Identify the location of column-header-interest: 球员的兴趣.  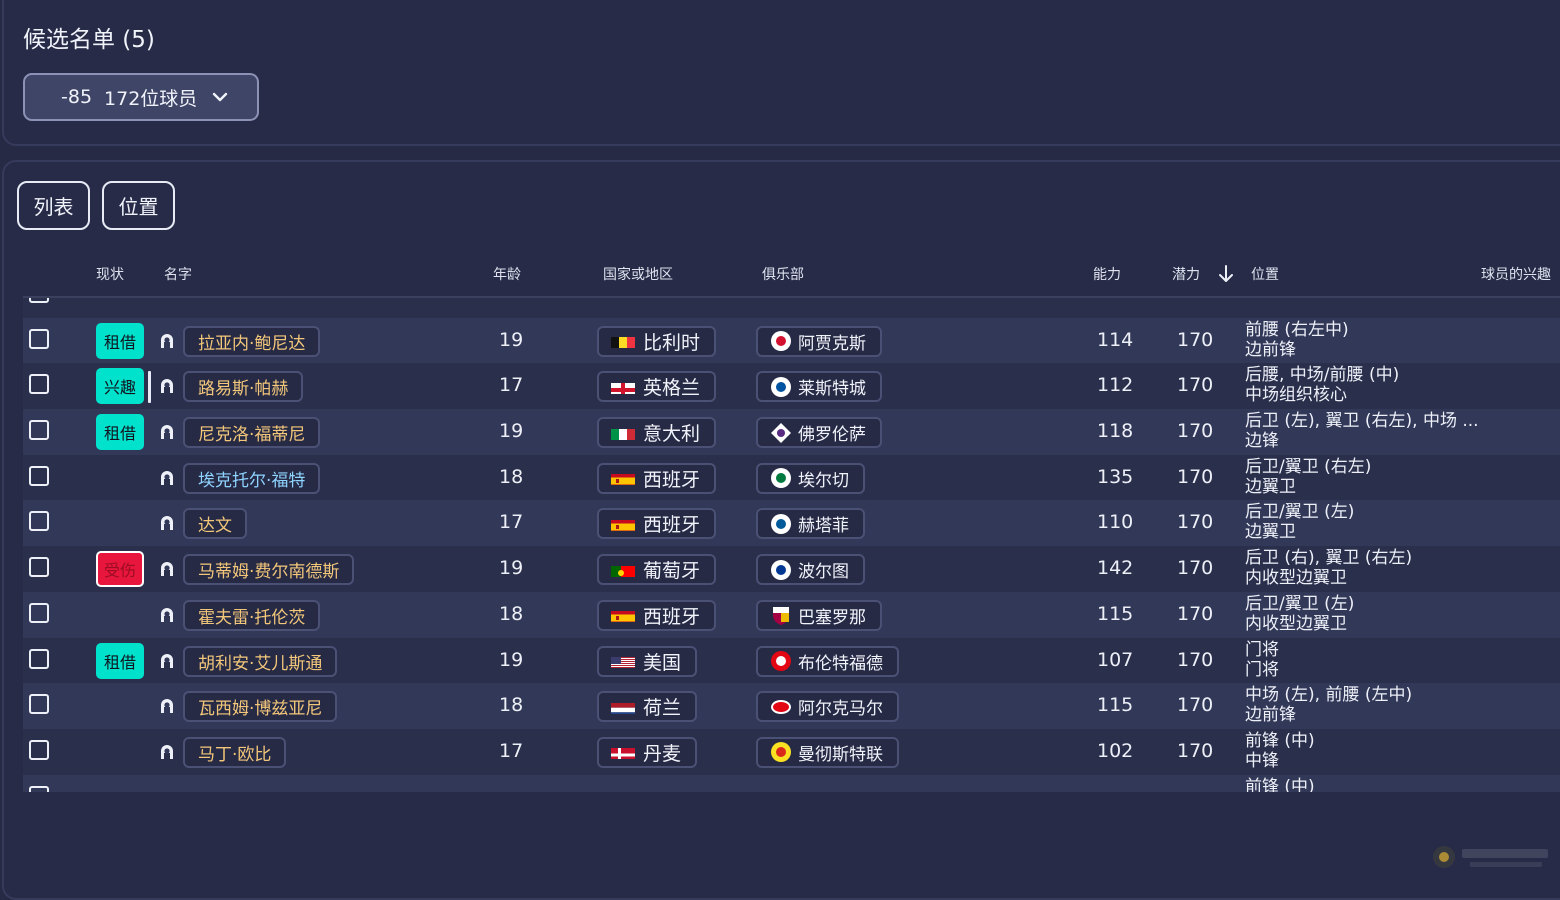
(1516, 274).